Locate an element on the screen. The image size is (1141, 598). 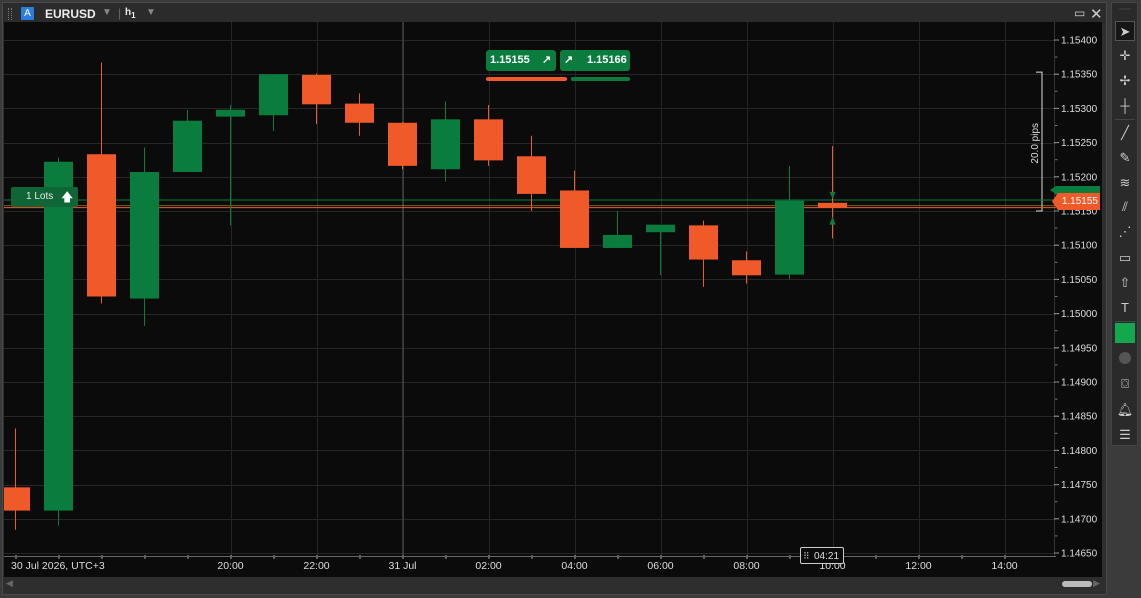
time-axis-label: 30 Jul 2026, UTC+3 is located at coordinates (58, 566).